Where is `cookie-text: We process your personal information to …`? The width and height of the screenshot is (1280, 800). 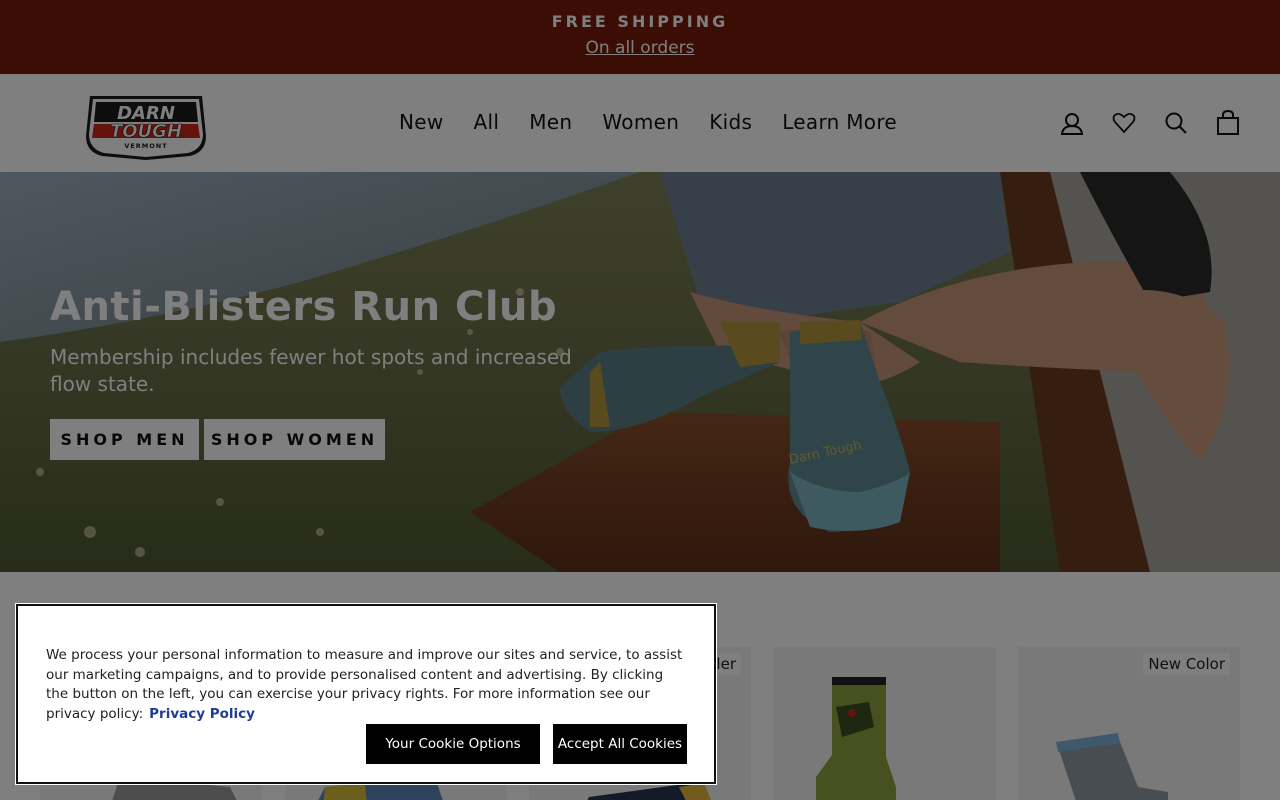
cookie-text: We process your personal information to … is located at coordinates (366, 685).